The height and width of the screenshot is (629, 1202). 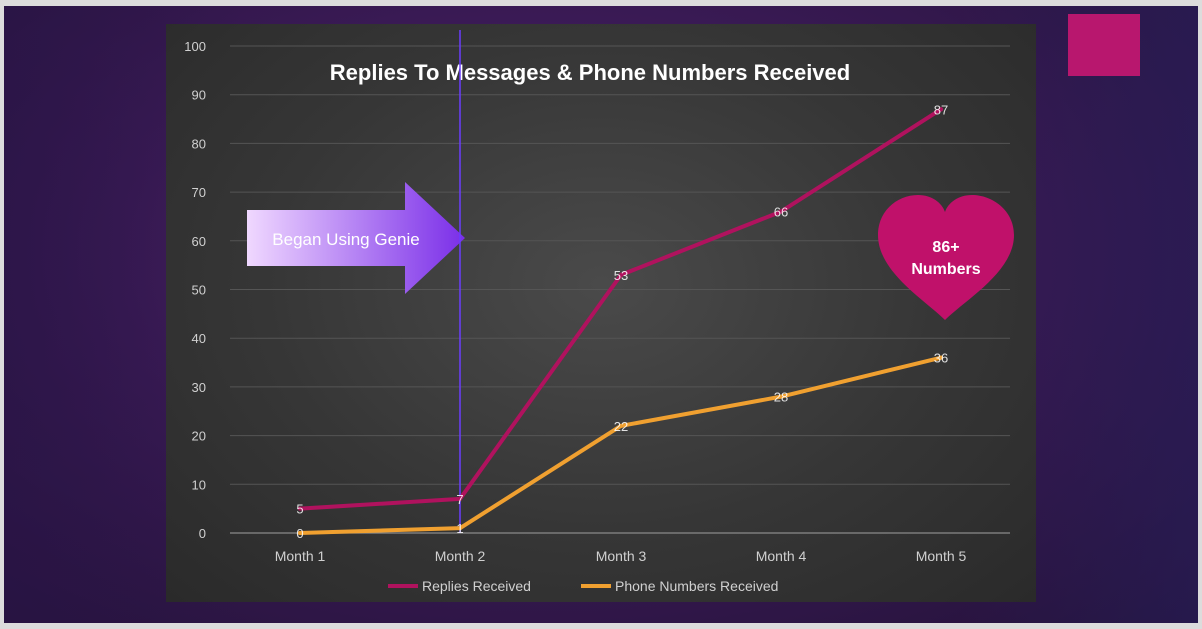 What do you see at coordinates (941, 556) in the screenshot?
I see `x-tick-label-5: Month 5` at bounding box center [941, 556].